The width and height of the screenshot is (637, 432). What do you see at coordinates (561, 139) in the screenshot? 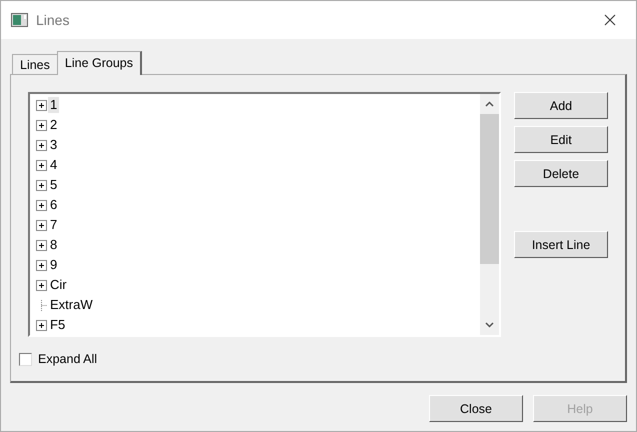
I see `action-button: Edit` at bounding box center [561, 139].